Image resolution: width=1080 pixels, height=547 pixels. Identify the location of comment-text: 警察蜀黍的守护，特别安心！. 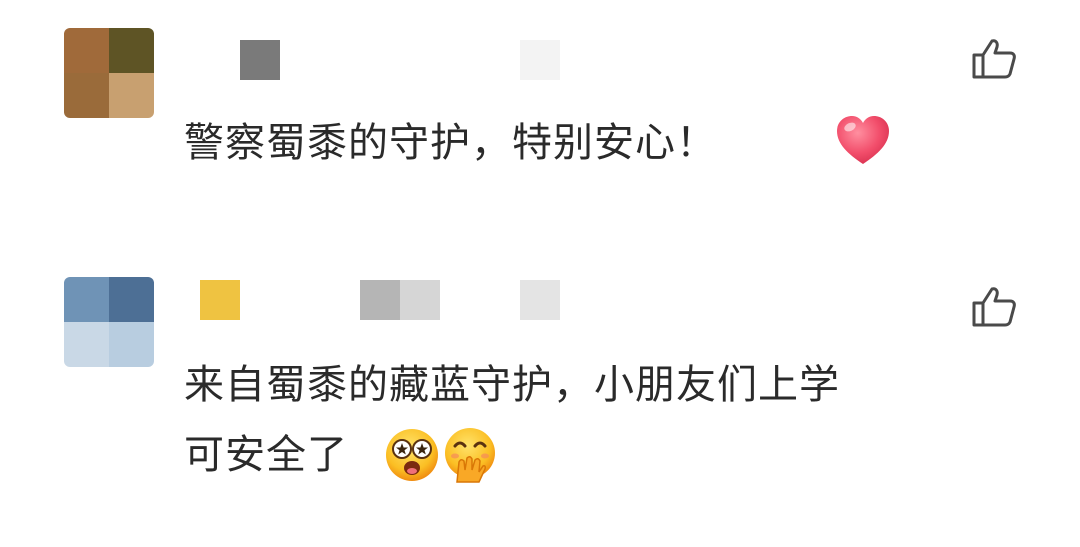
(450, 143).